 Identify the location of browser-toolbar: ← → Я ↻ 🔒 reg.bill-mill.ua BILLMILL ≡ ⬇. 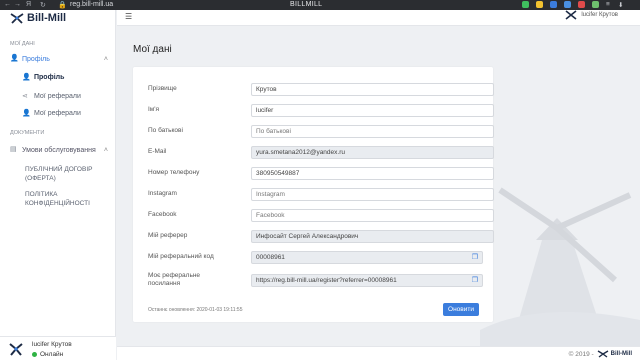
(320, 5).